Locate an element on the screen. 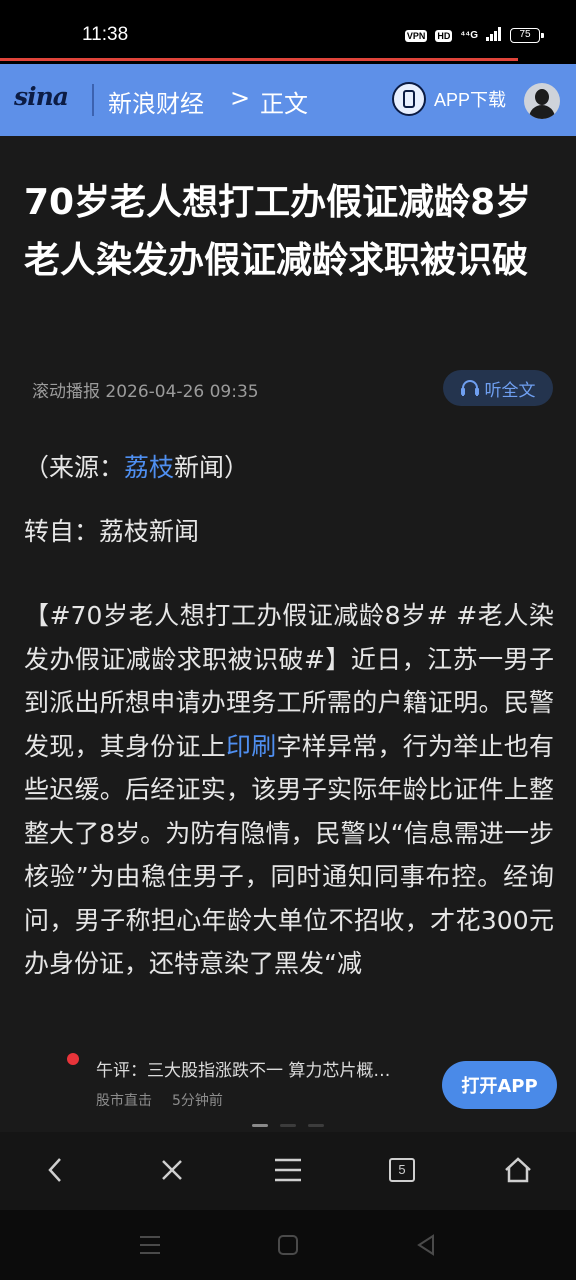 The height and width of the screenshot is (1280, 576). article-repost: 转自：荔枝新闻 is located at coordinates (112, 531).